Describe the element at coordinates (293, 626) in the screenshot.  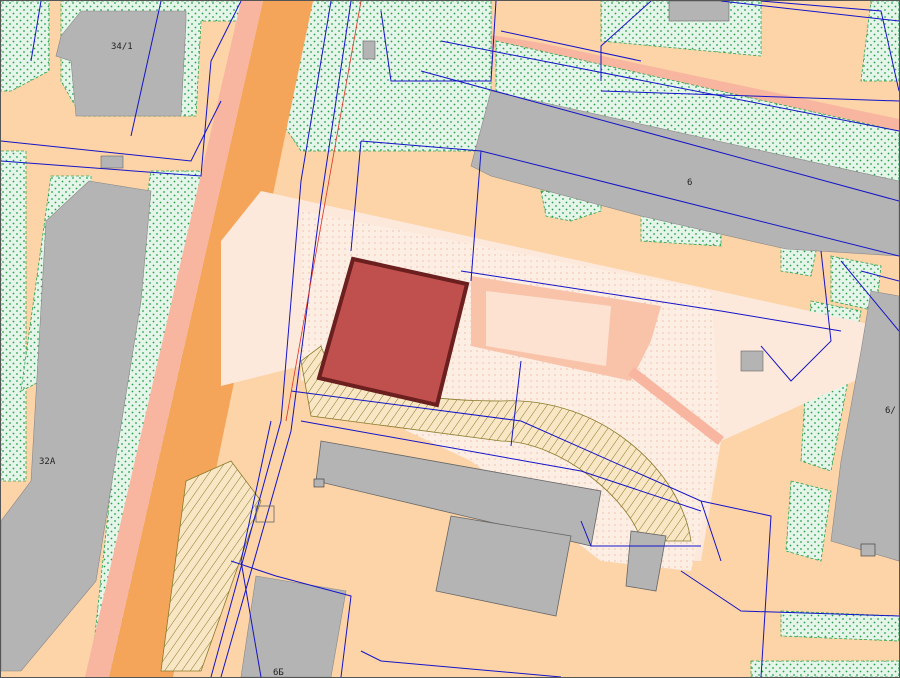
I see `building-bottom` at that location.